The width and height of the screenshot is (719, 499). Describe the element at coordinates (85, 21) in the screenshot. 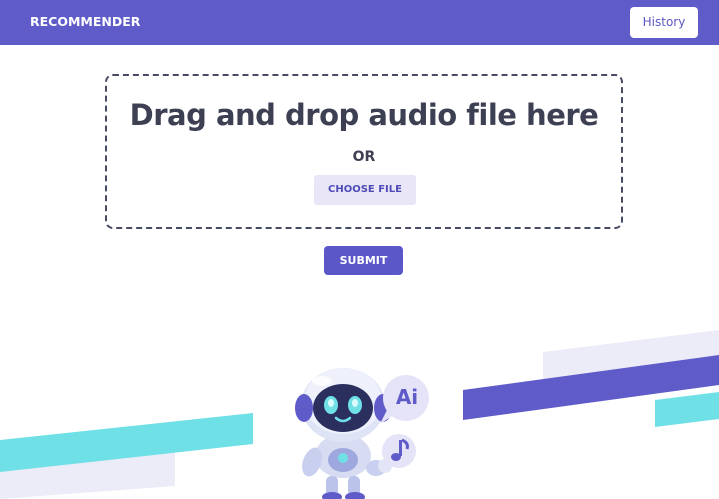

I see `app-brand: RECOMMENDER` at that location.